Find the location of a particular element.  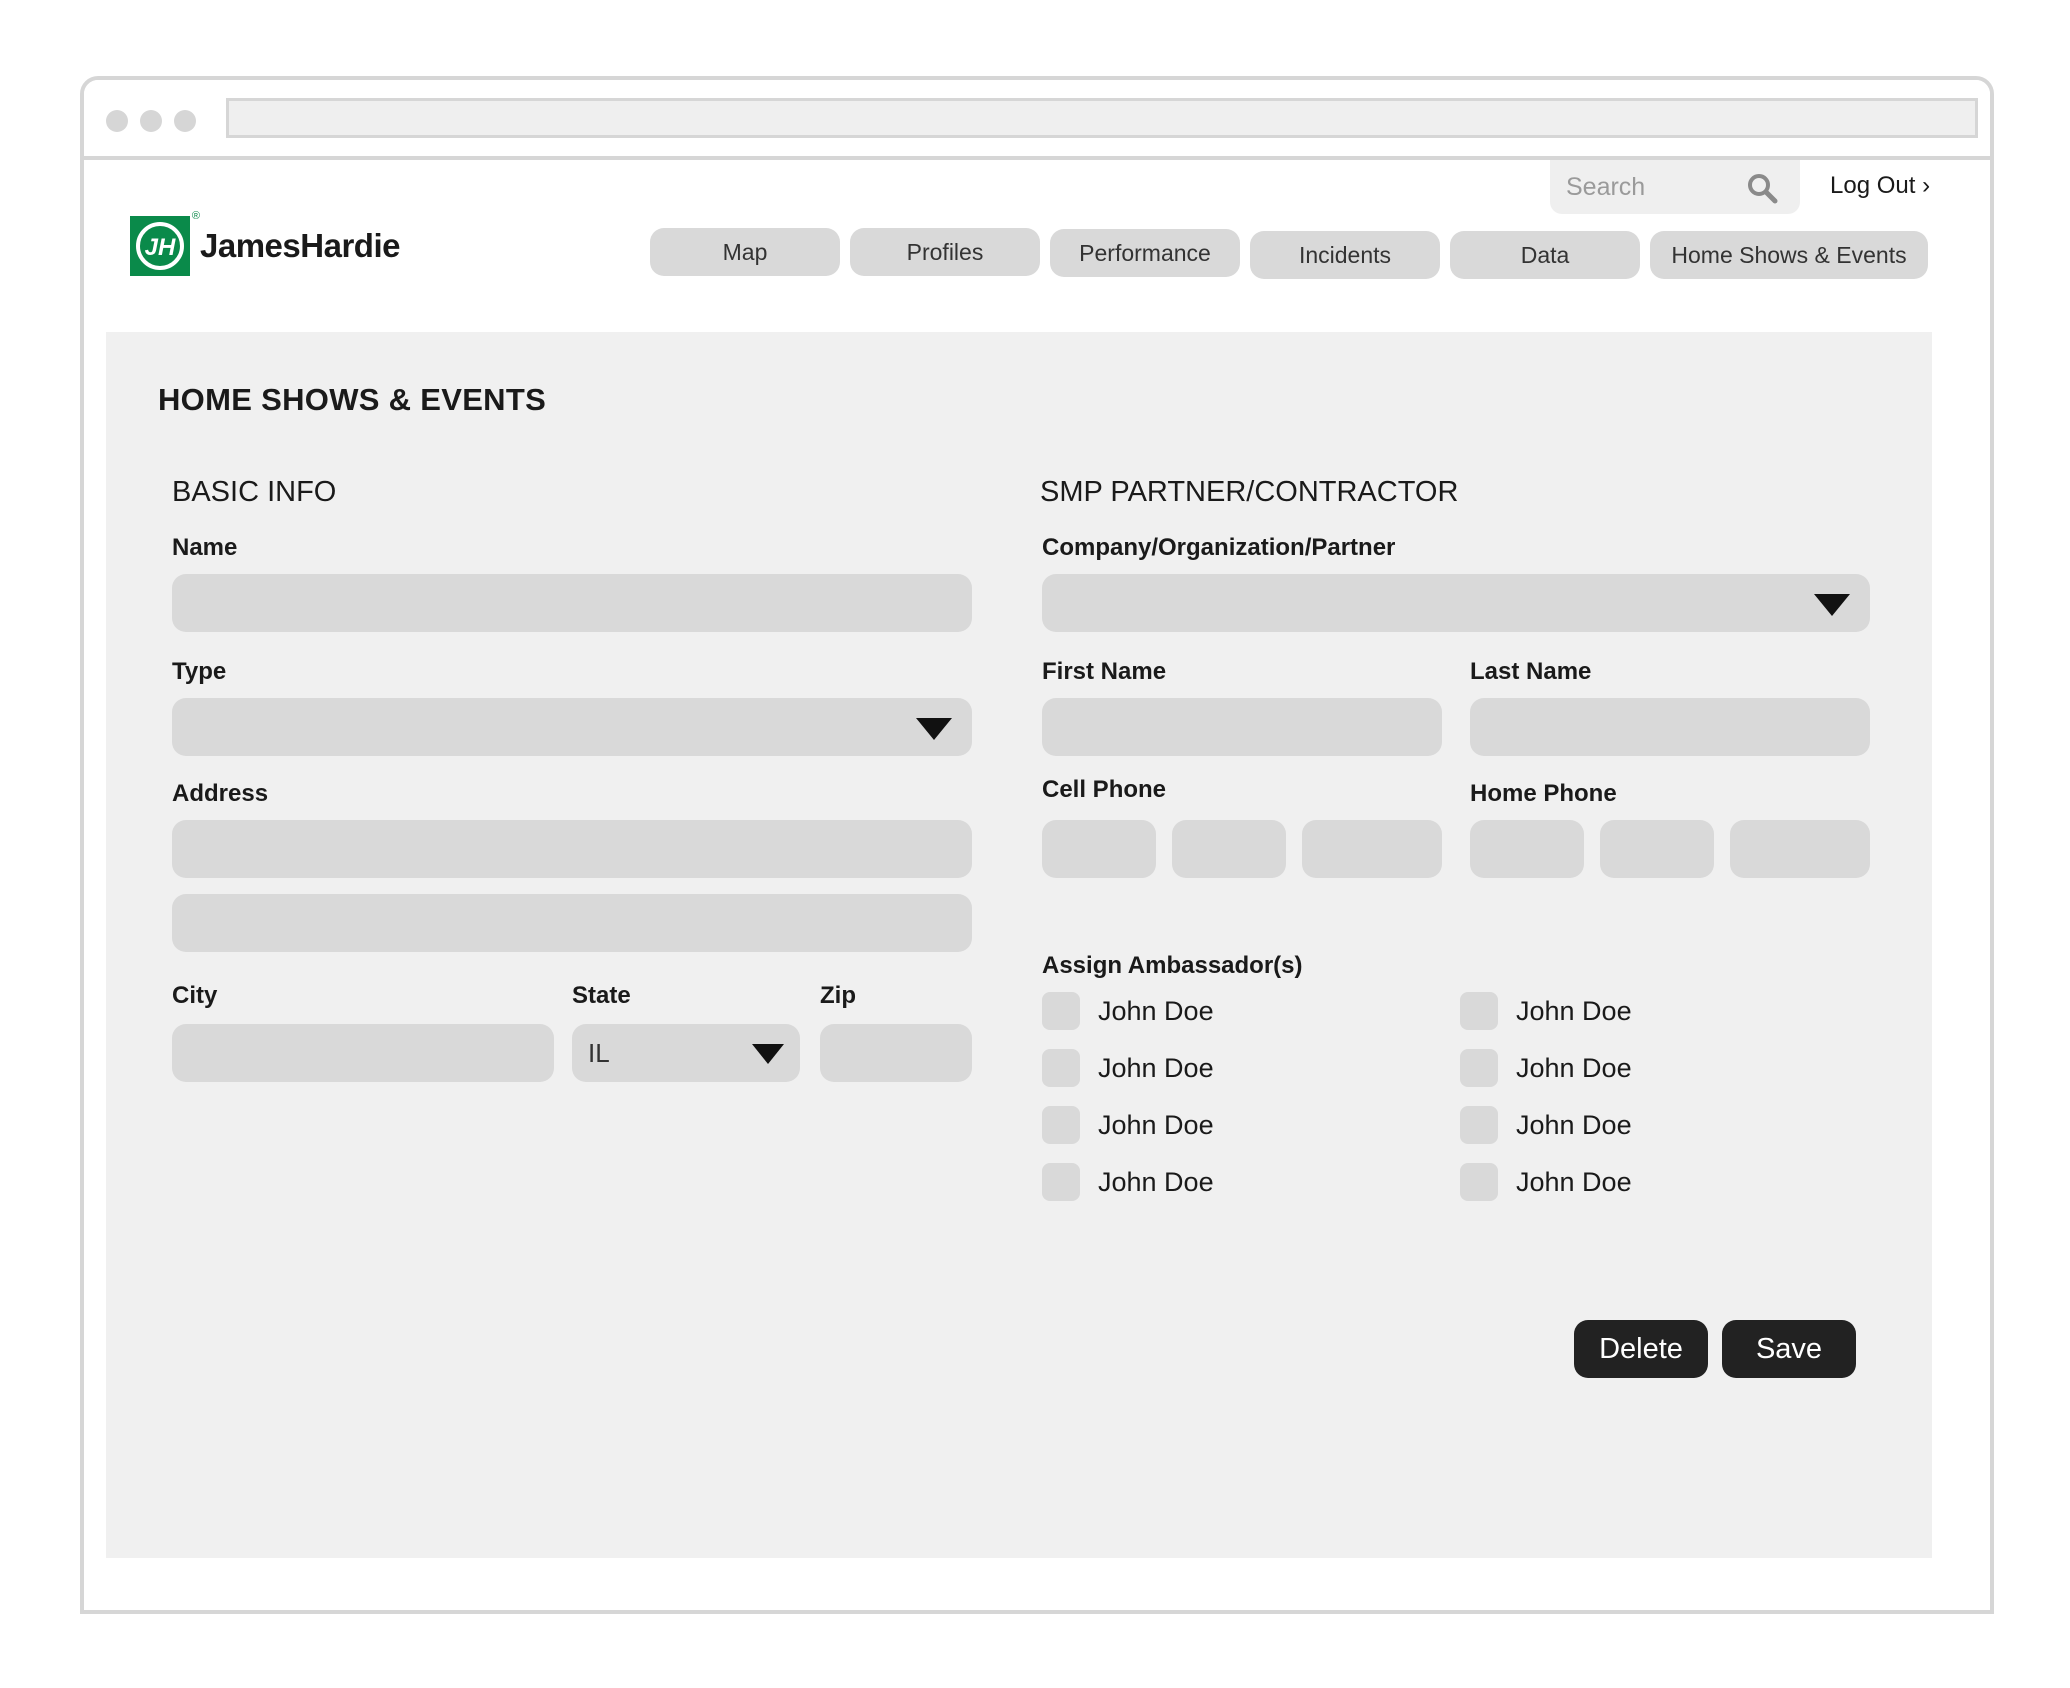

name-input is located at coordinates (572, 603).